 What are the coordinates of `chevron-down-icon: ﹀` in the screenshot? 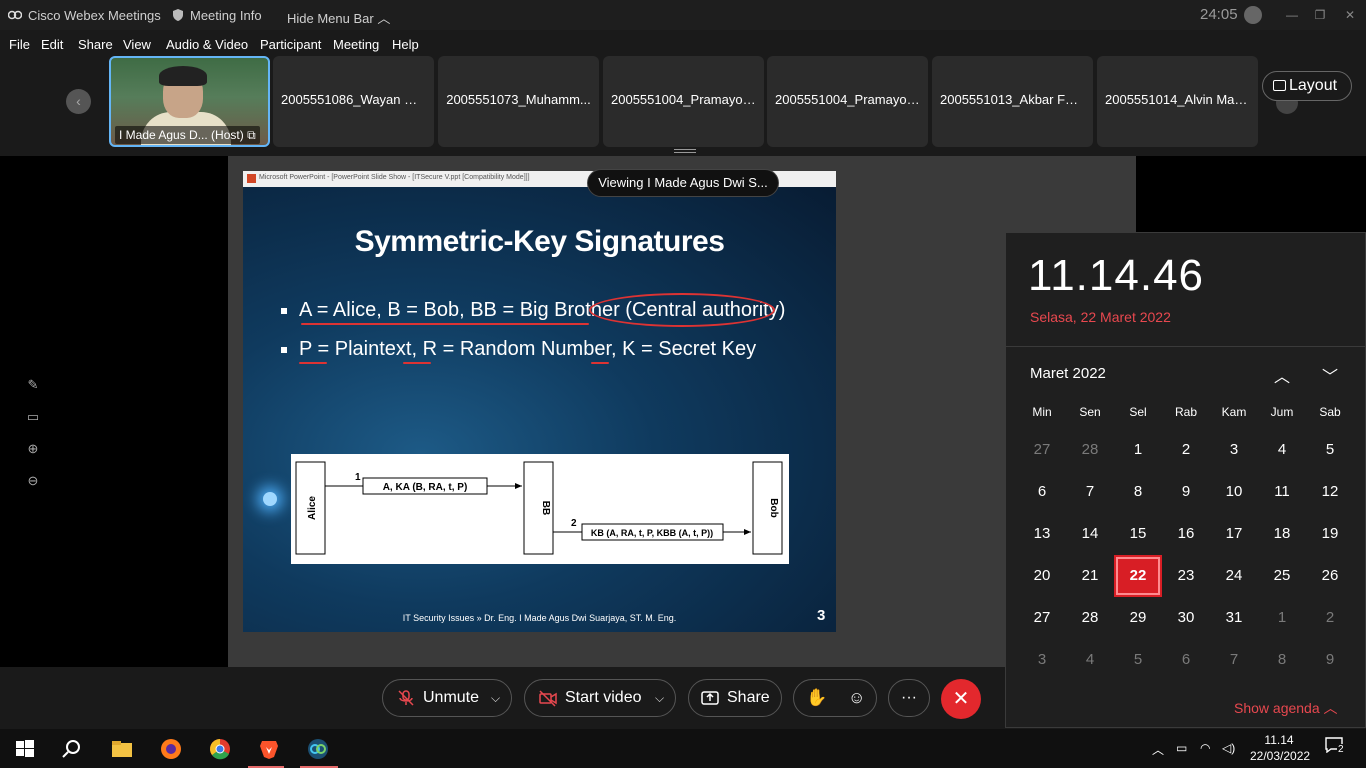 It's located at (1330, 374).